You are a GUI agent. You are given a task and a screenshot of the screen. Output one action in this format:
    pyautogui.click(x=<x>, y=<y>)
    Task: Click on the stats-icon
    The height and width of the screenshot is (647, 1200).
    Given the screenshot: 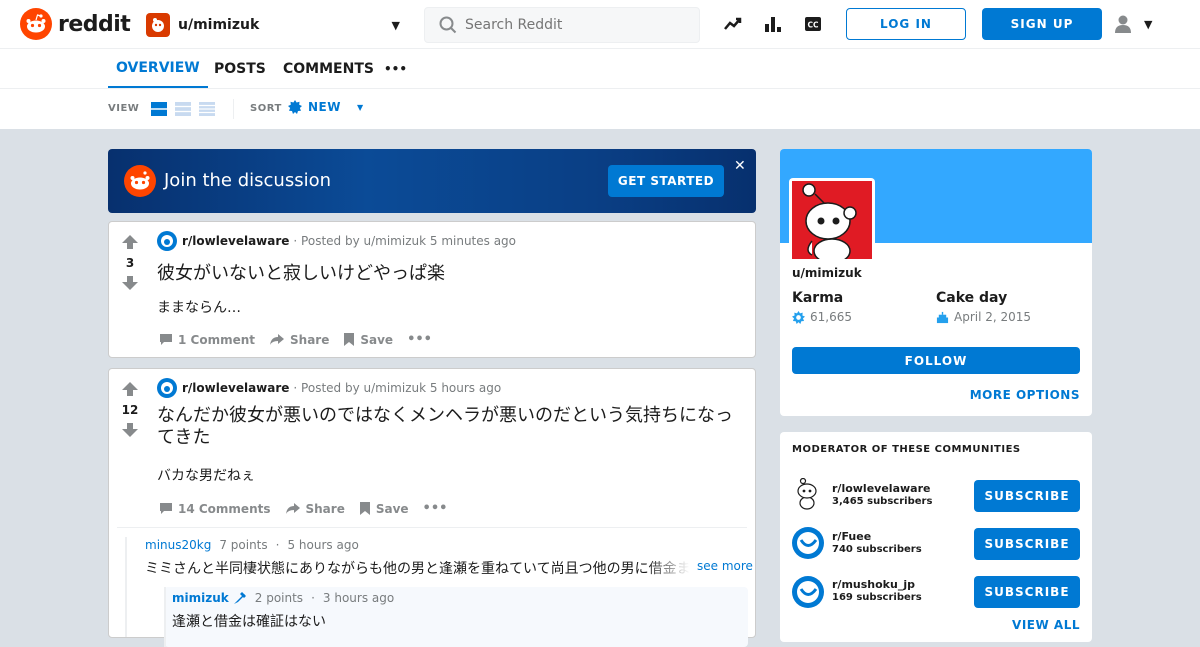 What is the action you would take?
    pyautogui.click(x=773, y=24)
    